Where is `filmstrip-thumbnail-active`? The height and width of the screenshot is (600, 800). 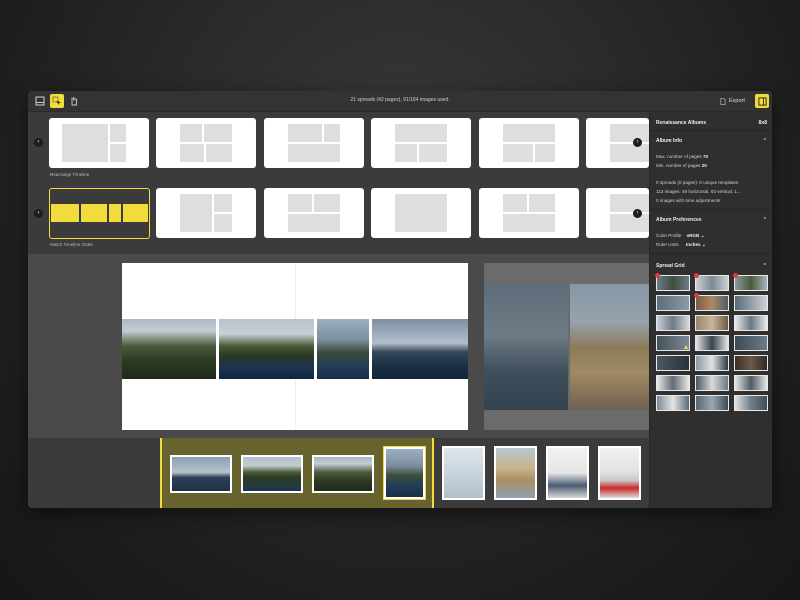 filmstrip-thumbnail-active is located at coordinates (404, 473).